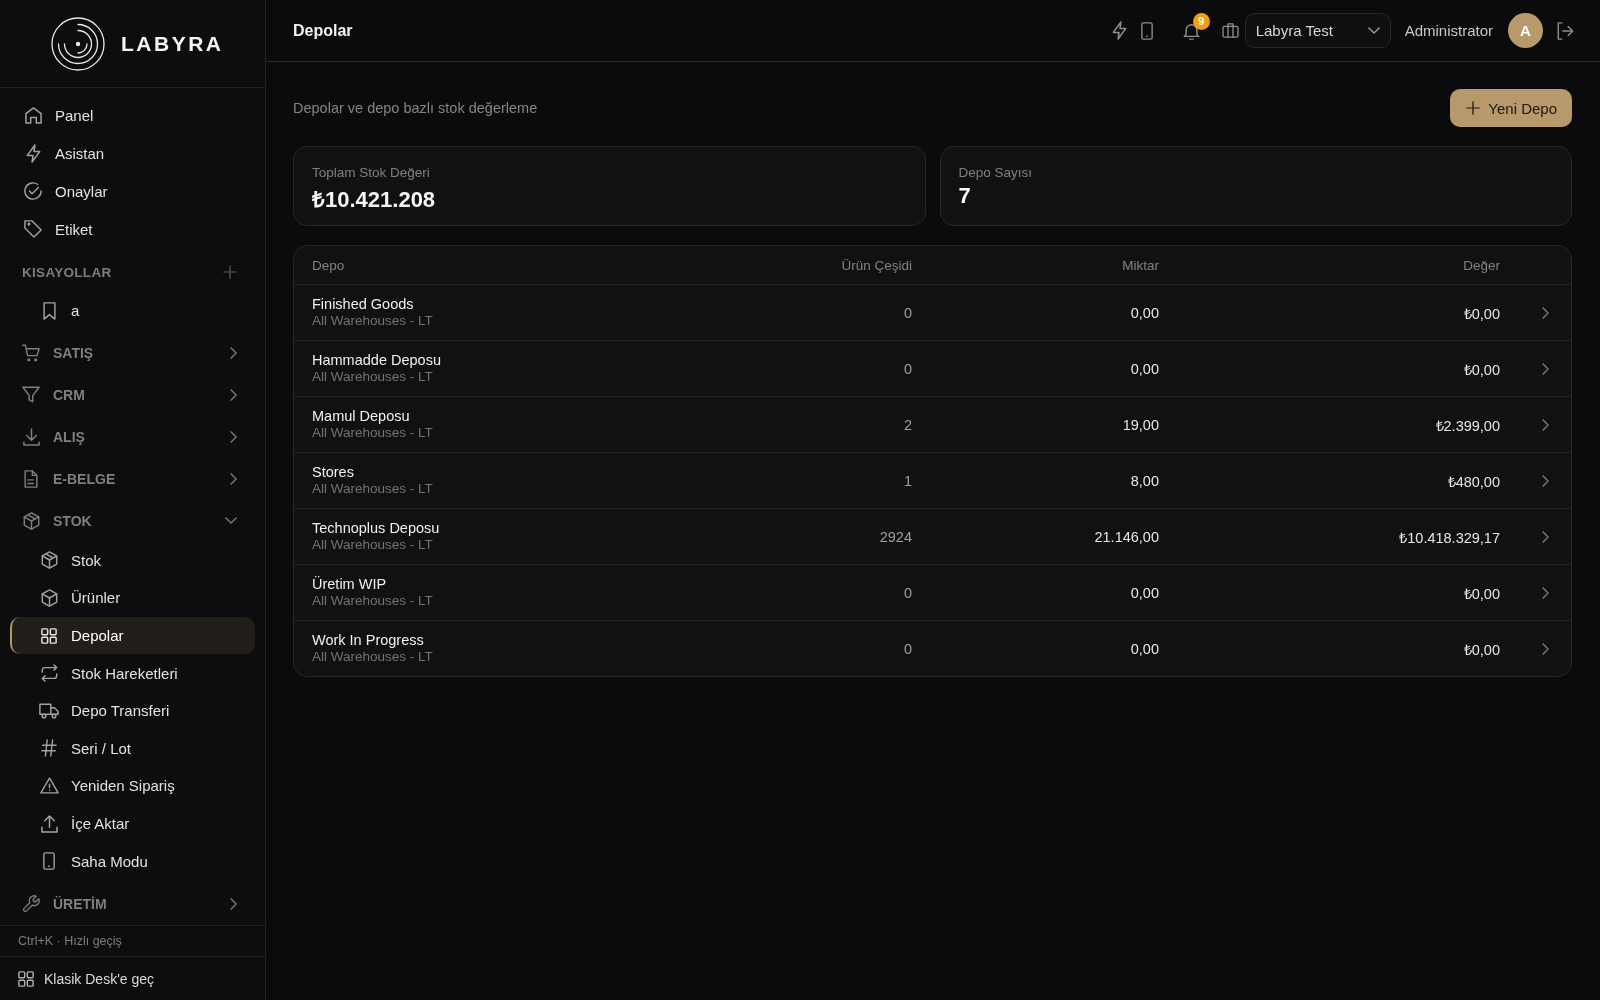 This screenshot has height=1000, width=1600. What do you see at coordinates (67, 272) in the screenshot?
I see `section-heading: KISAYOLLAR` at bounding box center [67, 272].